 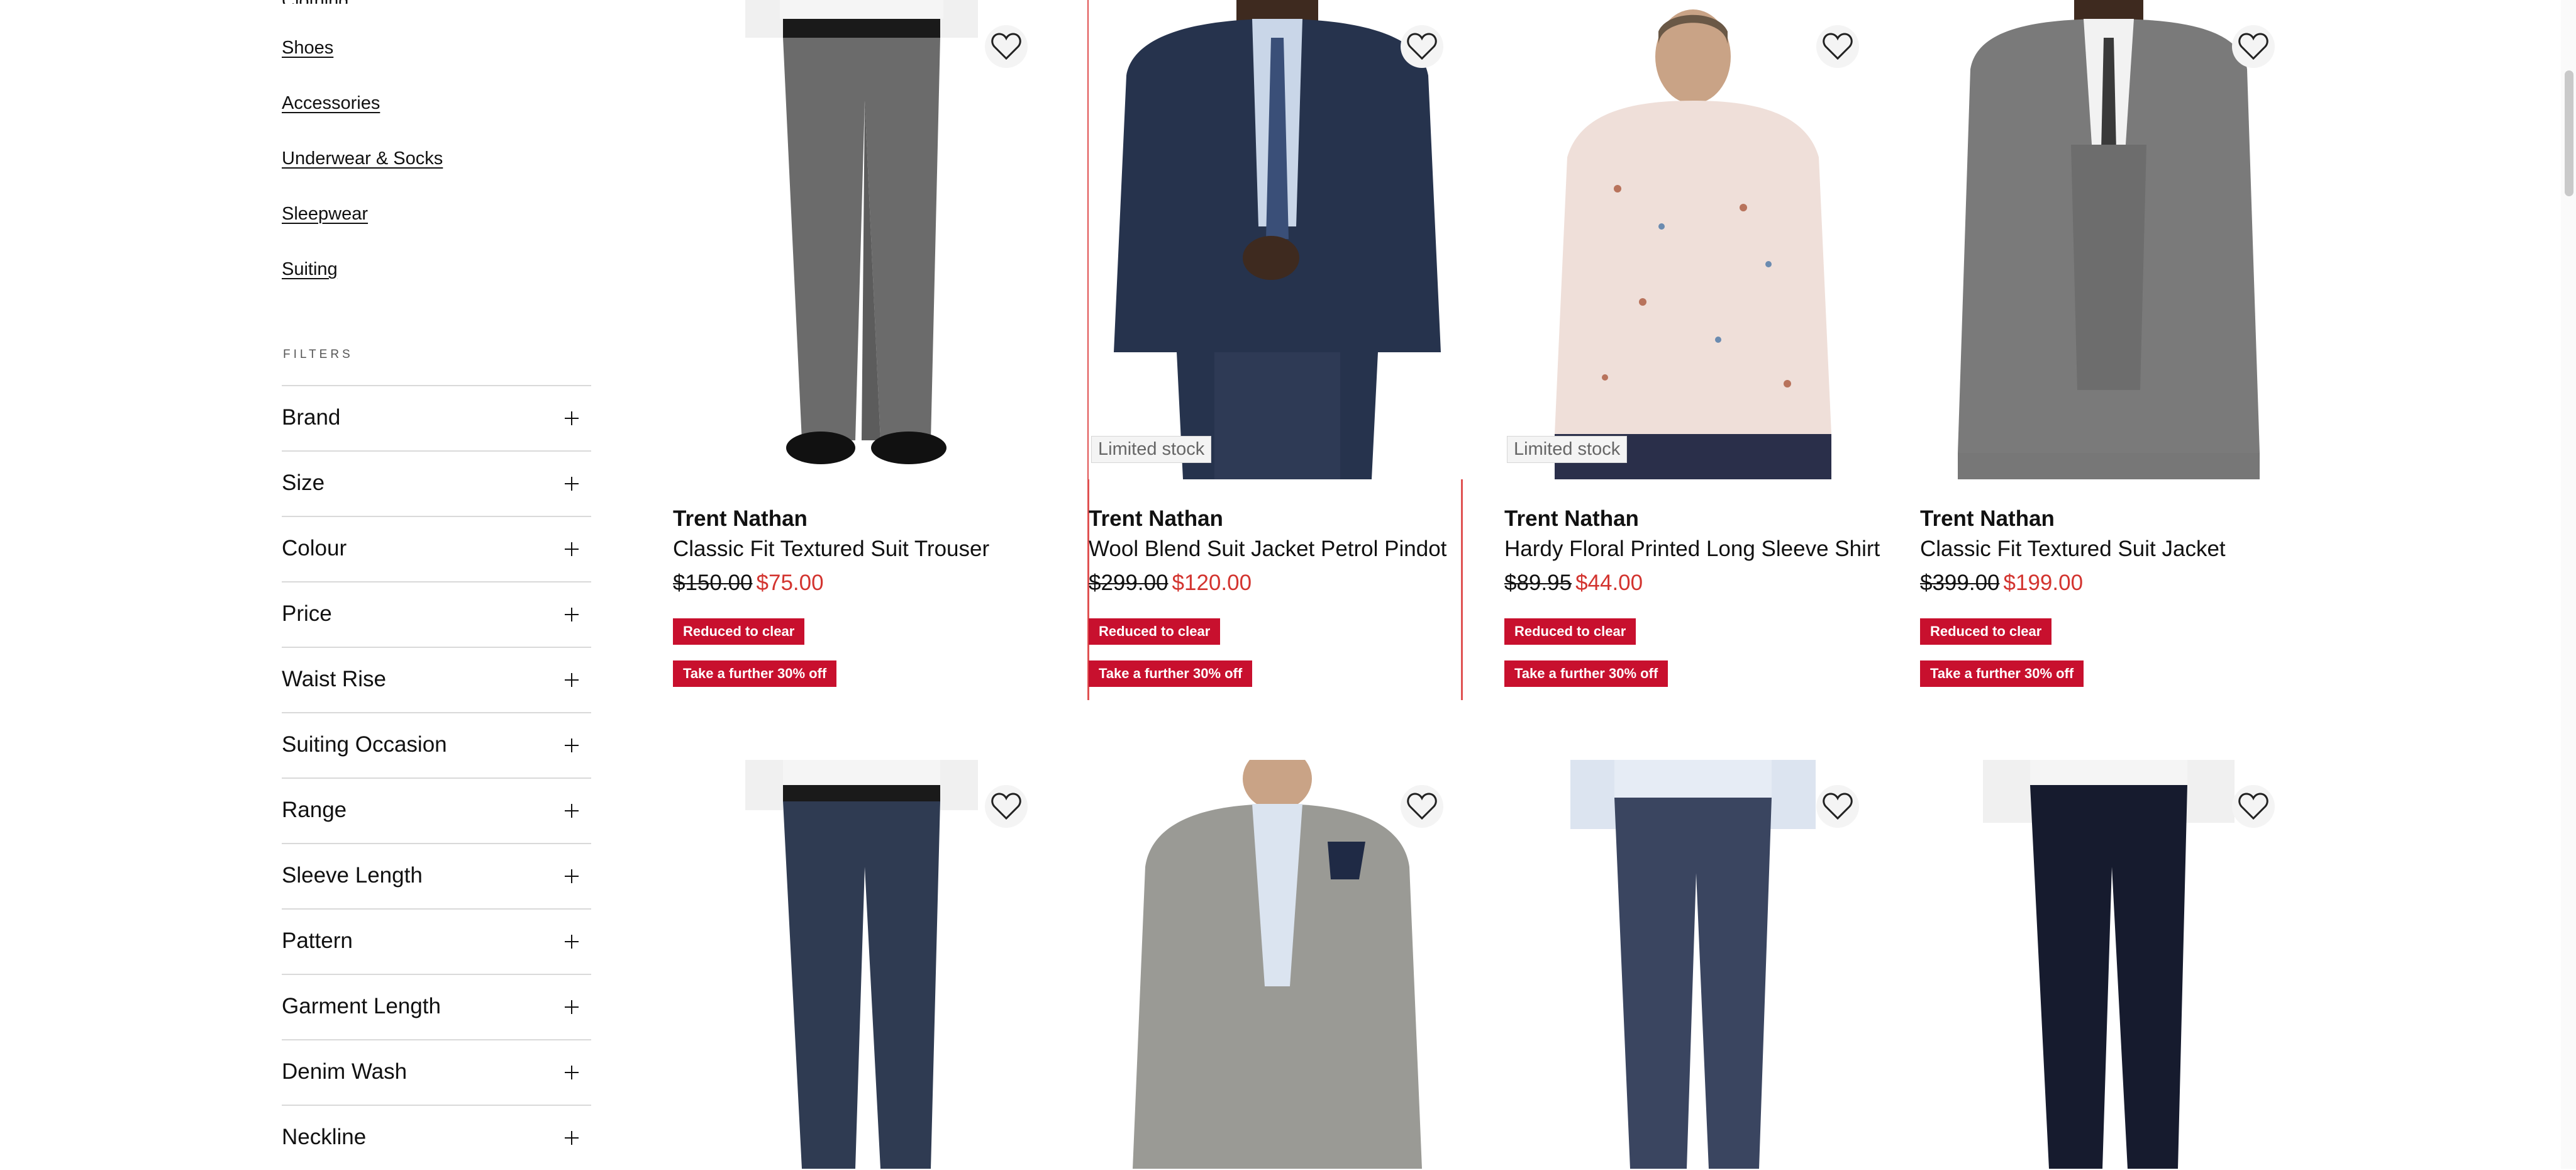 I want to click on category-link-shoes: Shoes, so click(x=307, y=48).